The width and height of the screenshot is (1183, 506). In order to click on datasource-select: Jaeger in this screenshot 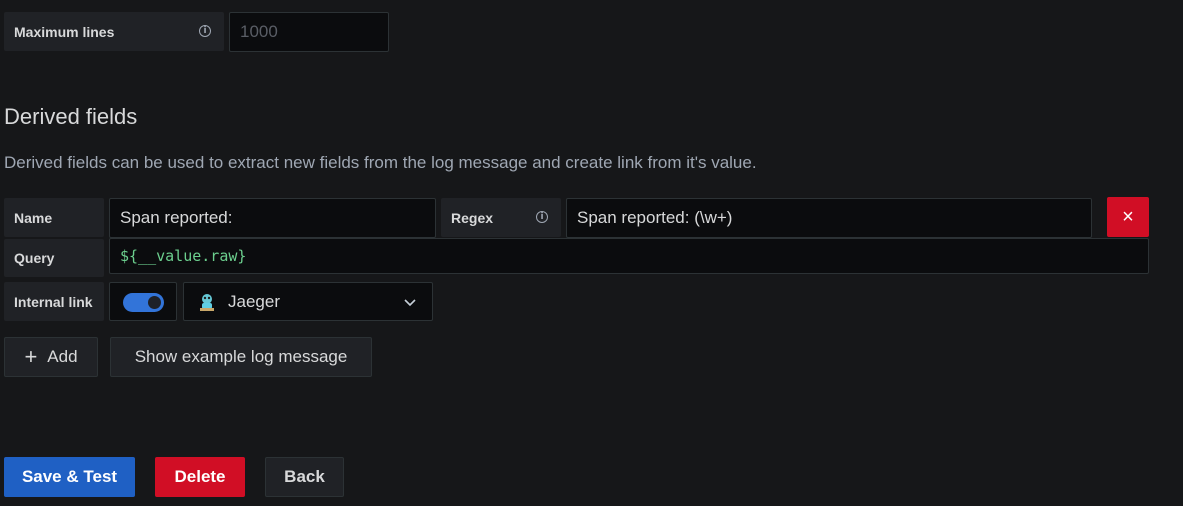, I will do `click(308, 301)`.